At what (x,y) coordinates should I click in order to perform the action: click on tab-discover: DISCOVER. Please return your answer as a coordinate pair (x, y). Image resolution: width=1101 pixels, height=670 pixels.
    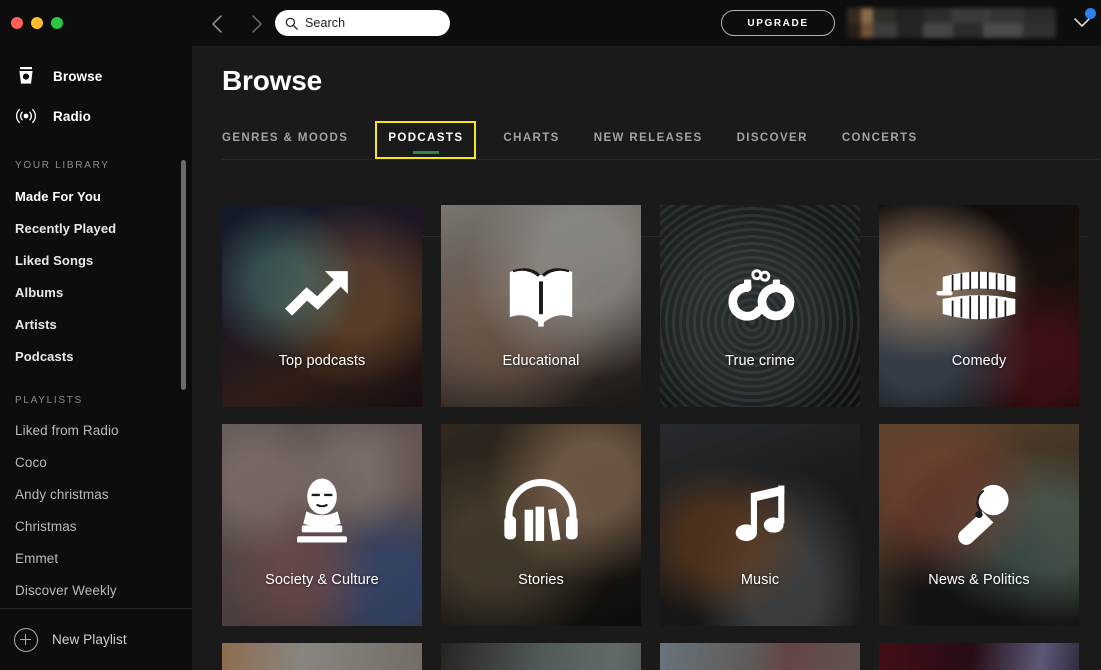
    Looking at the image, I should click on (772, 140).